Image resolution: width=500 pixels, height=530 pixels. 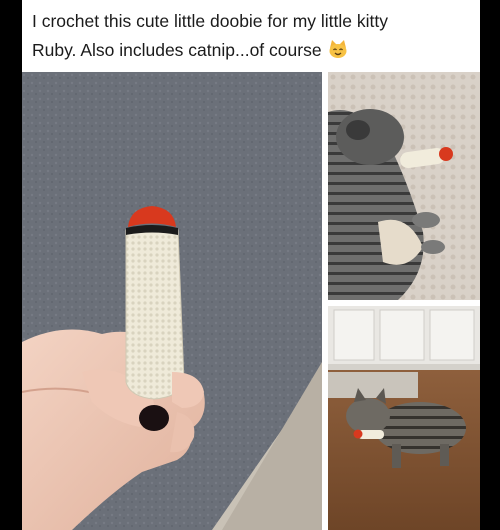 I want to click on caption-line-2-text: Ruby. Also includes catnip...of course, so click(x=177, y=50).